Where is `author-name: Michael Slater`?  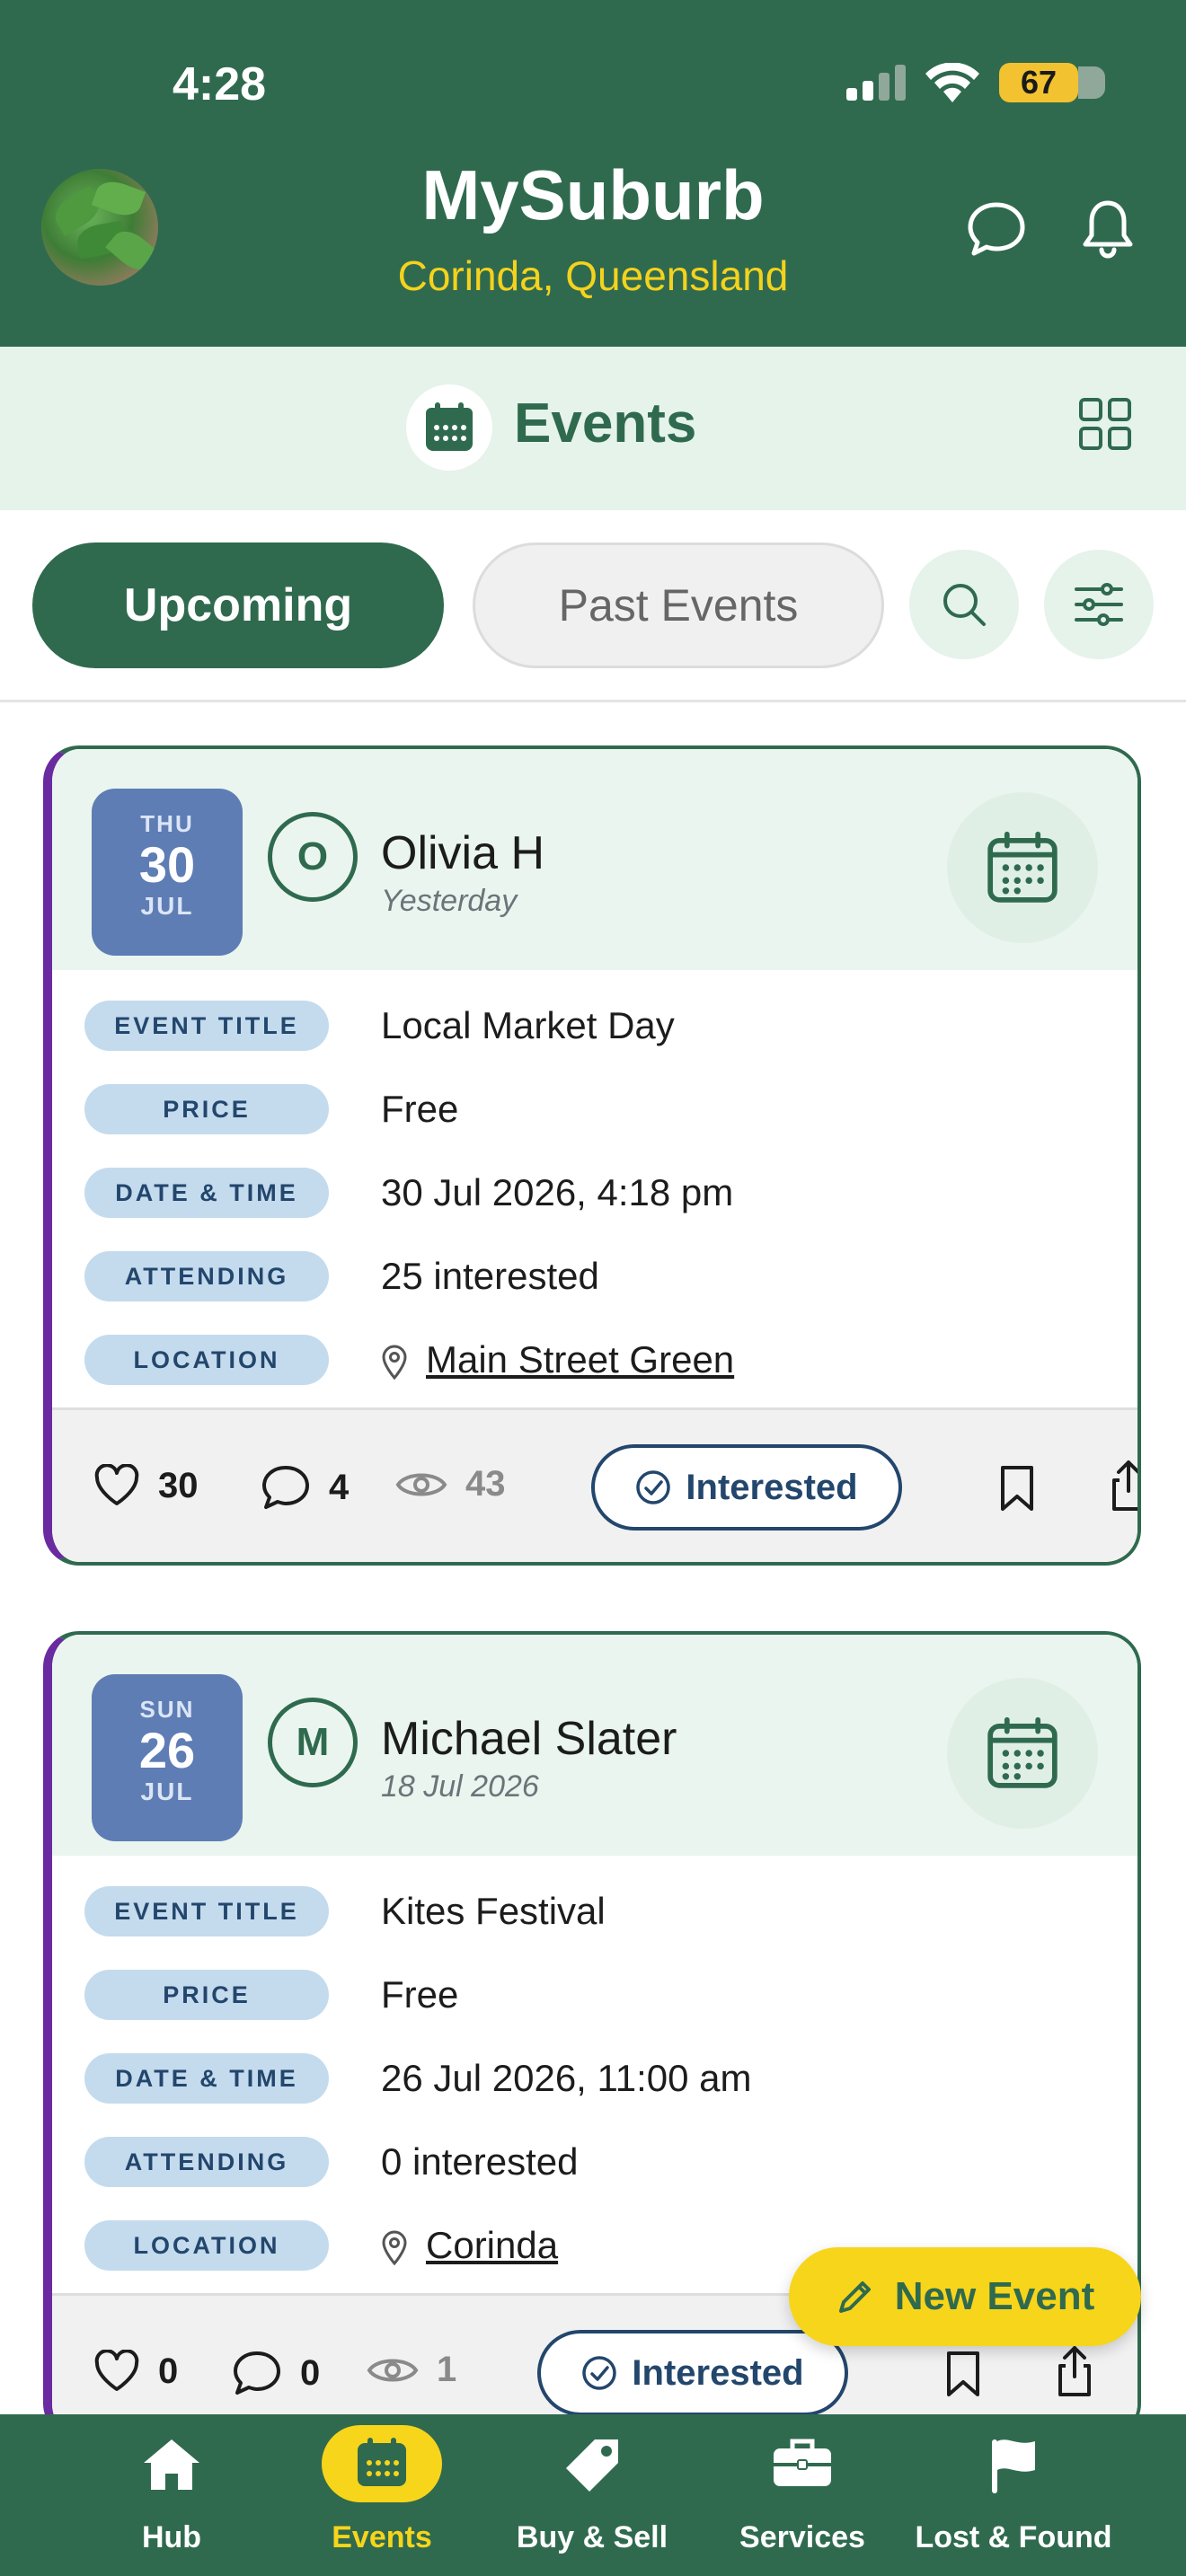
author-name: Michael Slater is located at coordinates (529, 1739).